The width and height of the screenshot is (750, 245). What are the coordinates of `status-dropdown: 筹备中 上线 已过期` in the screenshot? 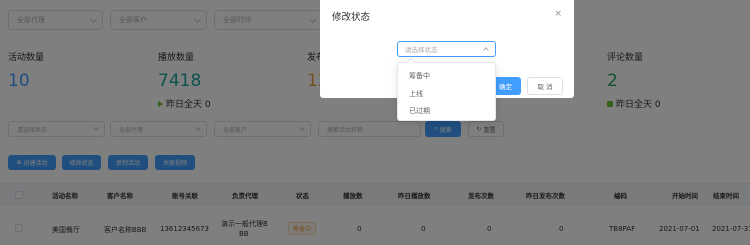 It's located at (446, 89).